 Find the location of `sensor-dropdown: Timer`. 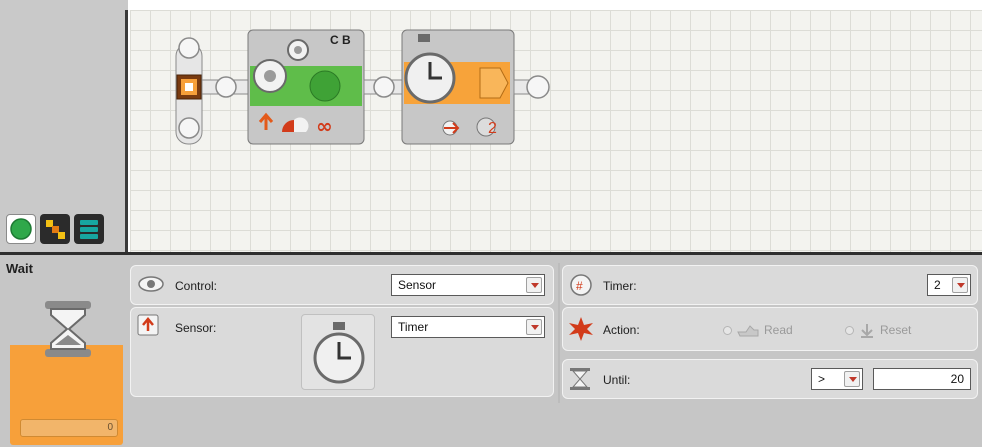

sensor-dropdown: Timer is located at coordinates (468, 327).